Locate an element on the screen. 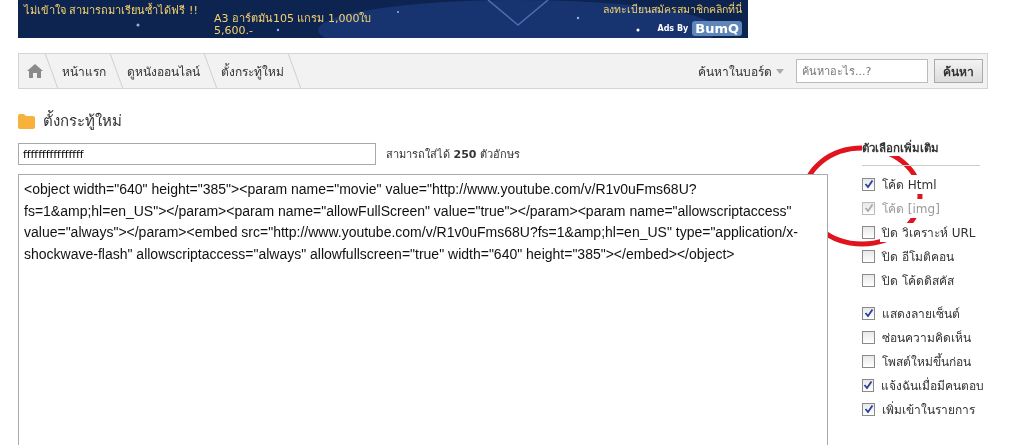 The width and height of the screenshot is (1020, 445). options-heading: ตัวเลือกเพิ่มเติม is located at coordinates (921, 152).